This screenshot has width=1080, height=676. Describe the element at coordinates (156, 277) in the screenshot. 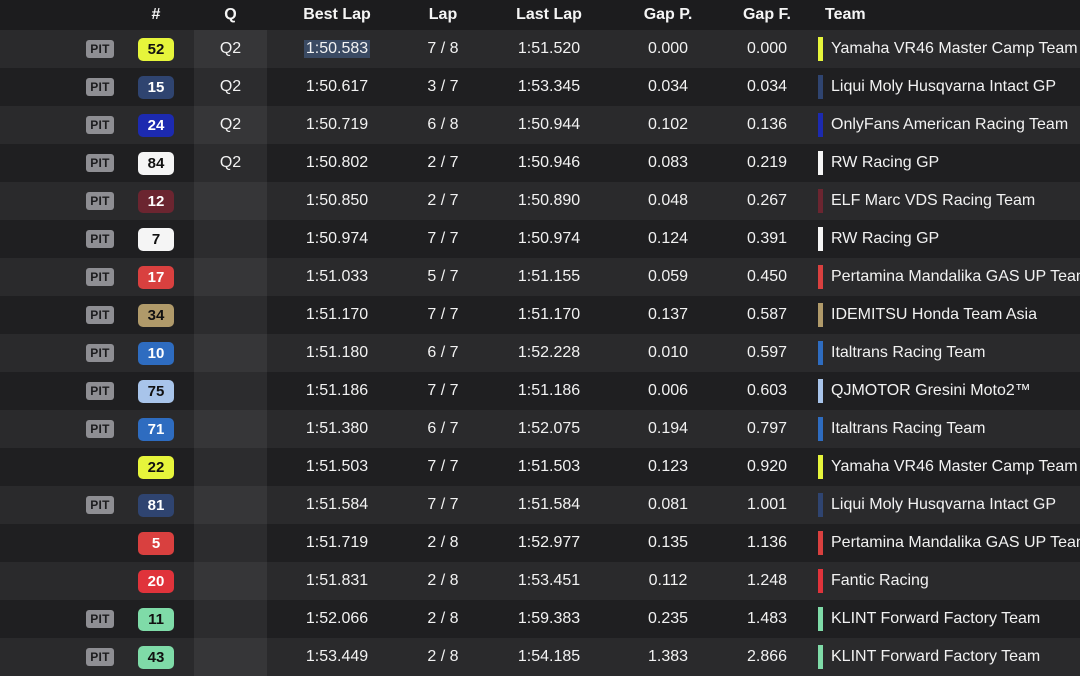

I see `rider-number-badge: 17` at that location.